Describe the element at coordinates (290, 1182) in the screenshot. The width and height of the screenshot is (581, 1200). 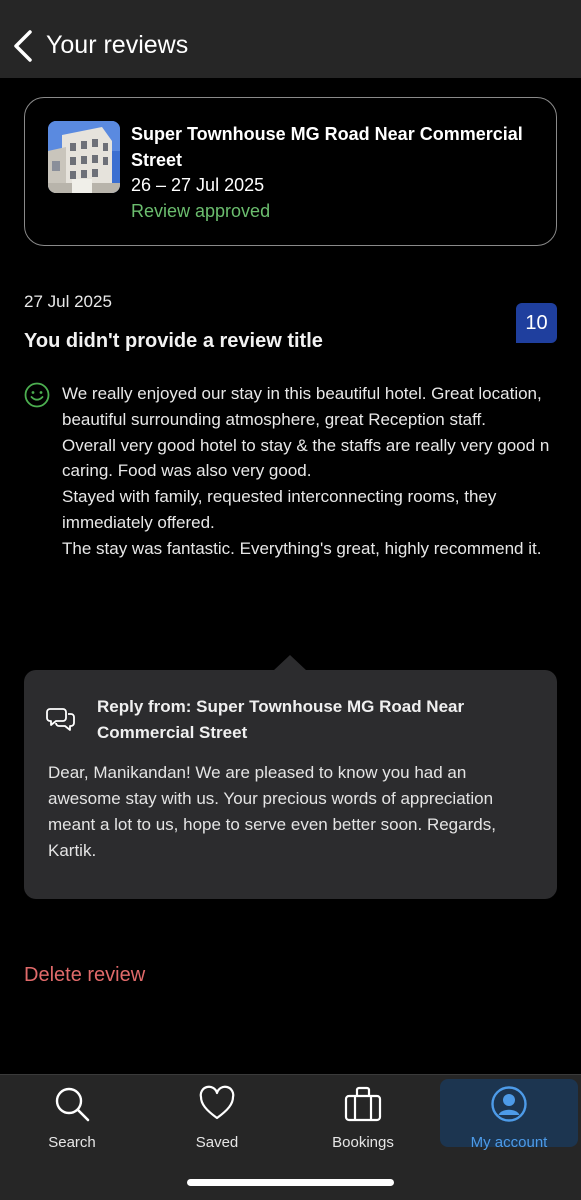
I see `home-indicator` at that location.